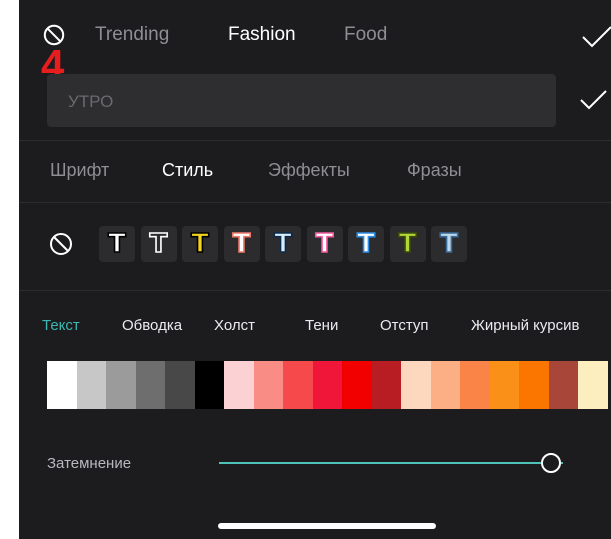 The image size is (611, 539). I want to click on text-input-box, so click(301, 100).